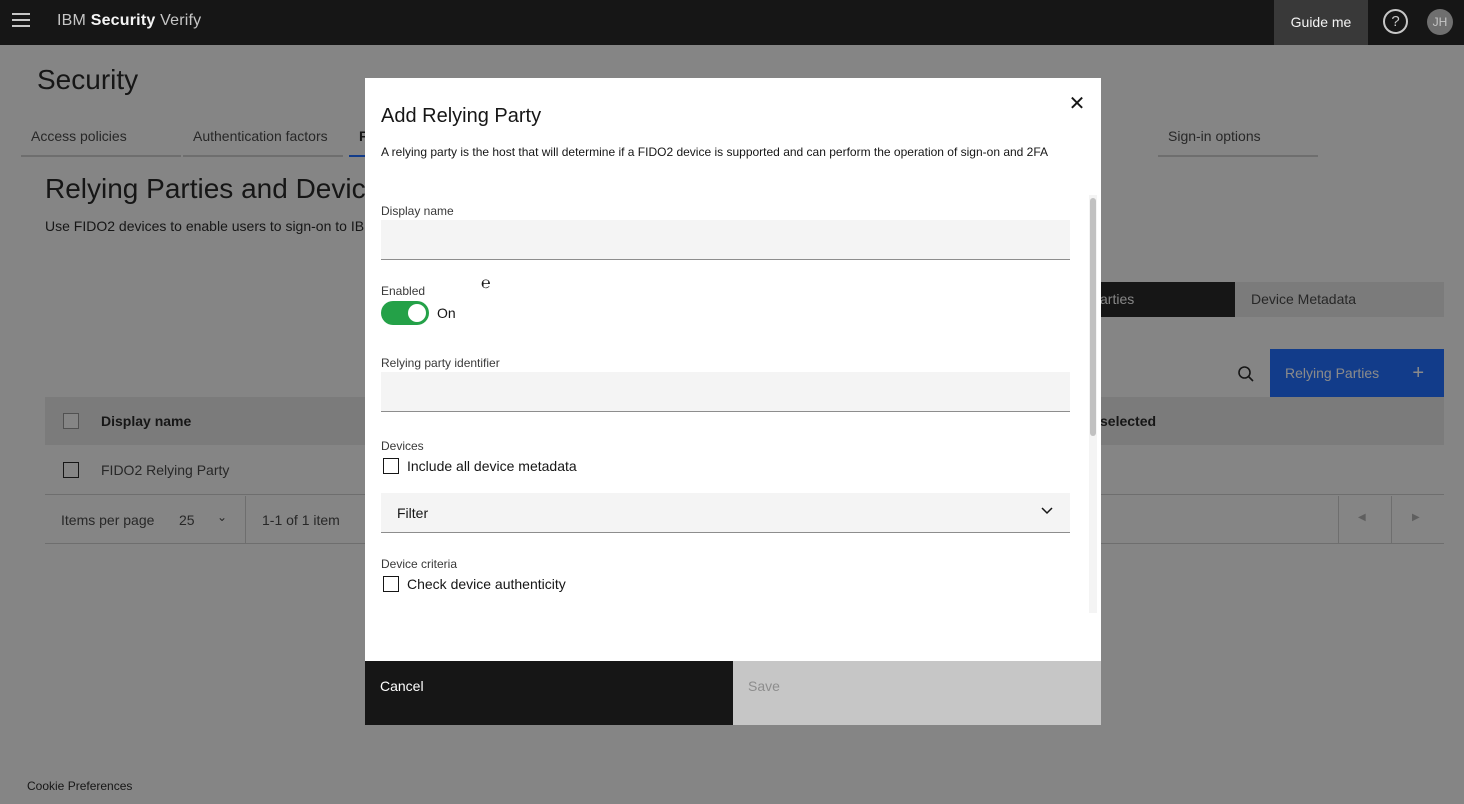  Describe the element at coordinates (549, 693) in the screenshot. I see `cancel-button: Cancel` at that location.